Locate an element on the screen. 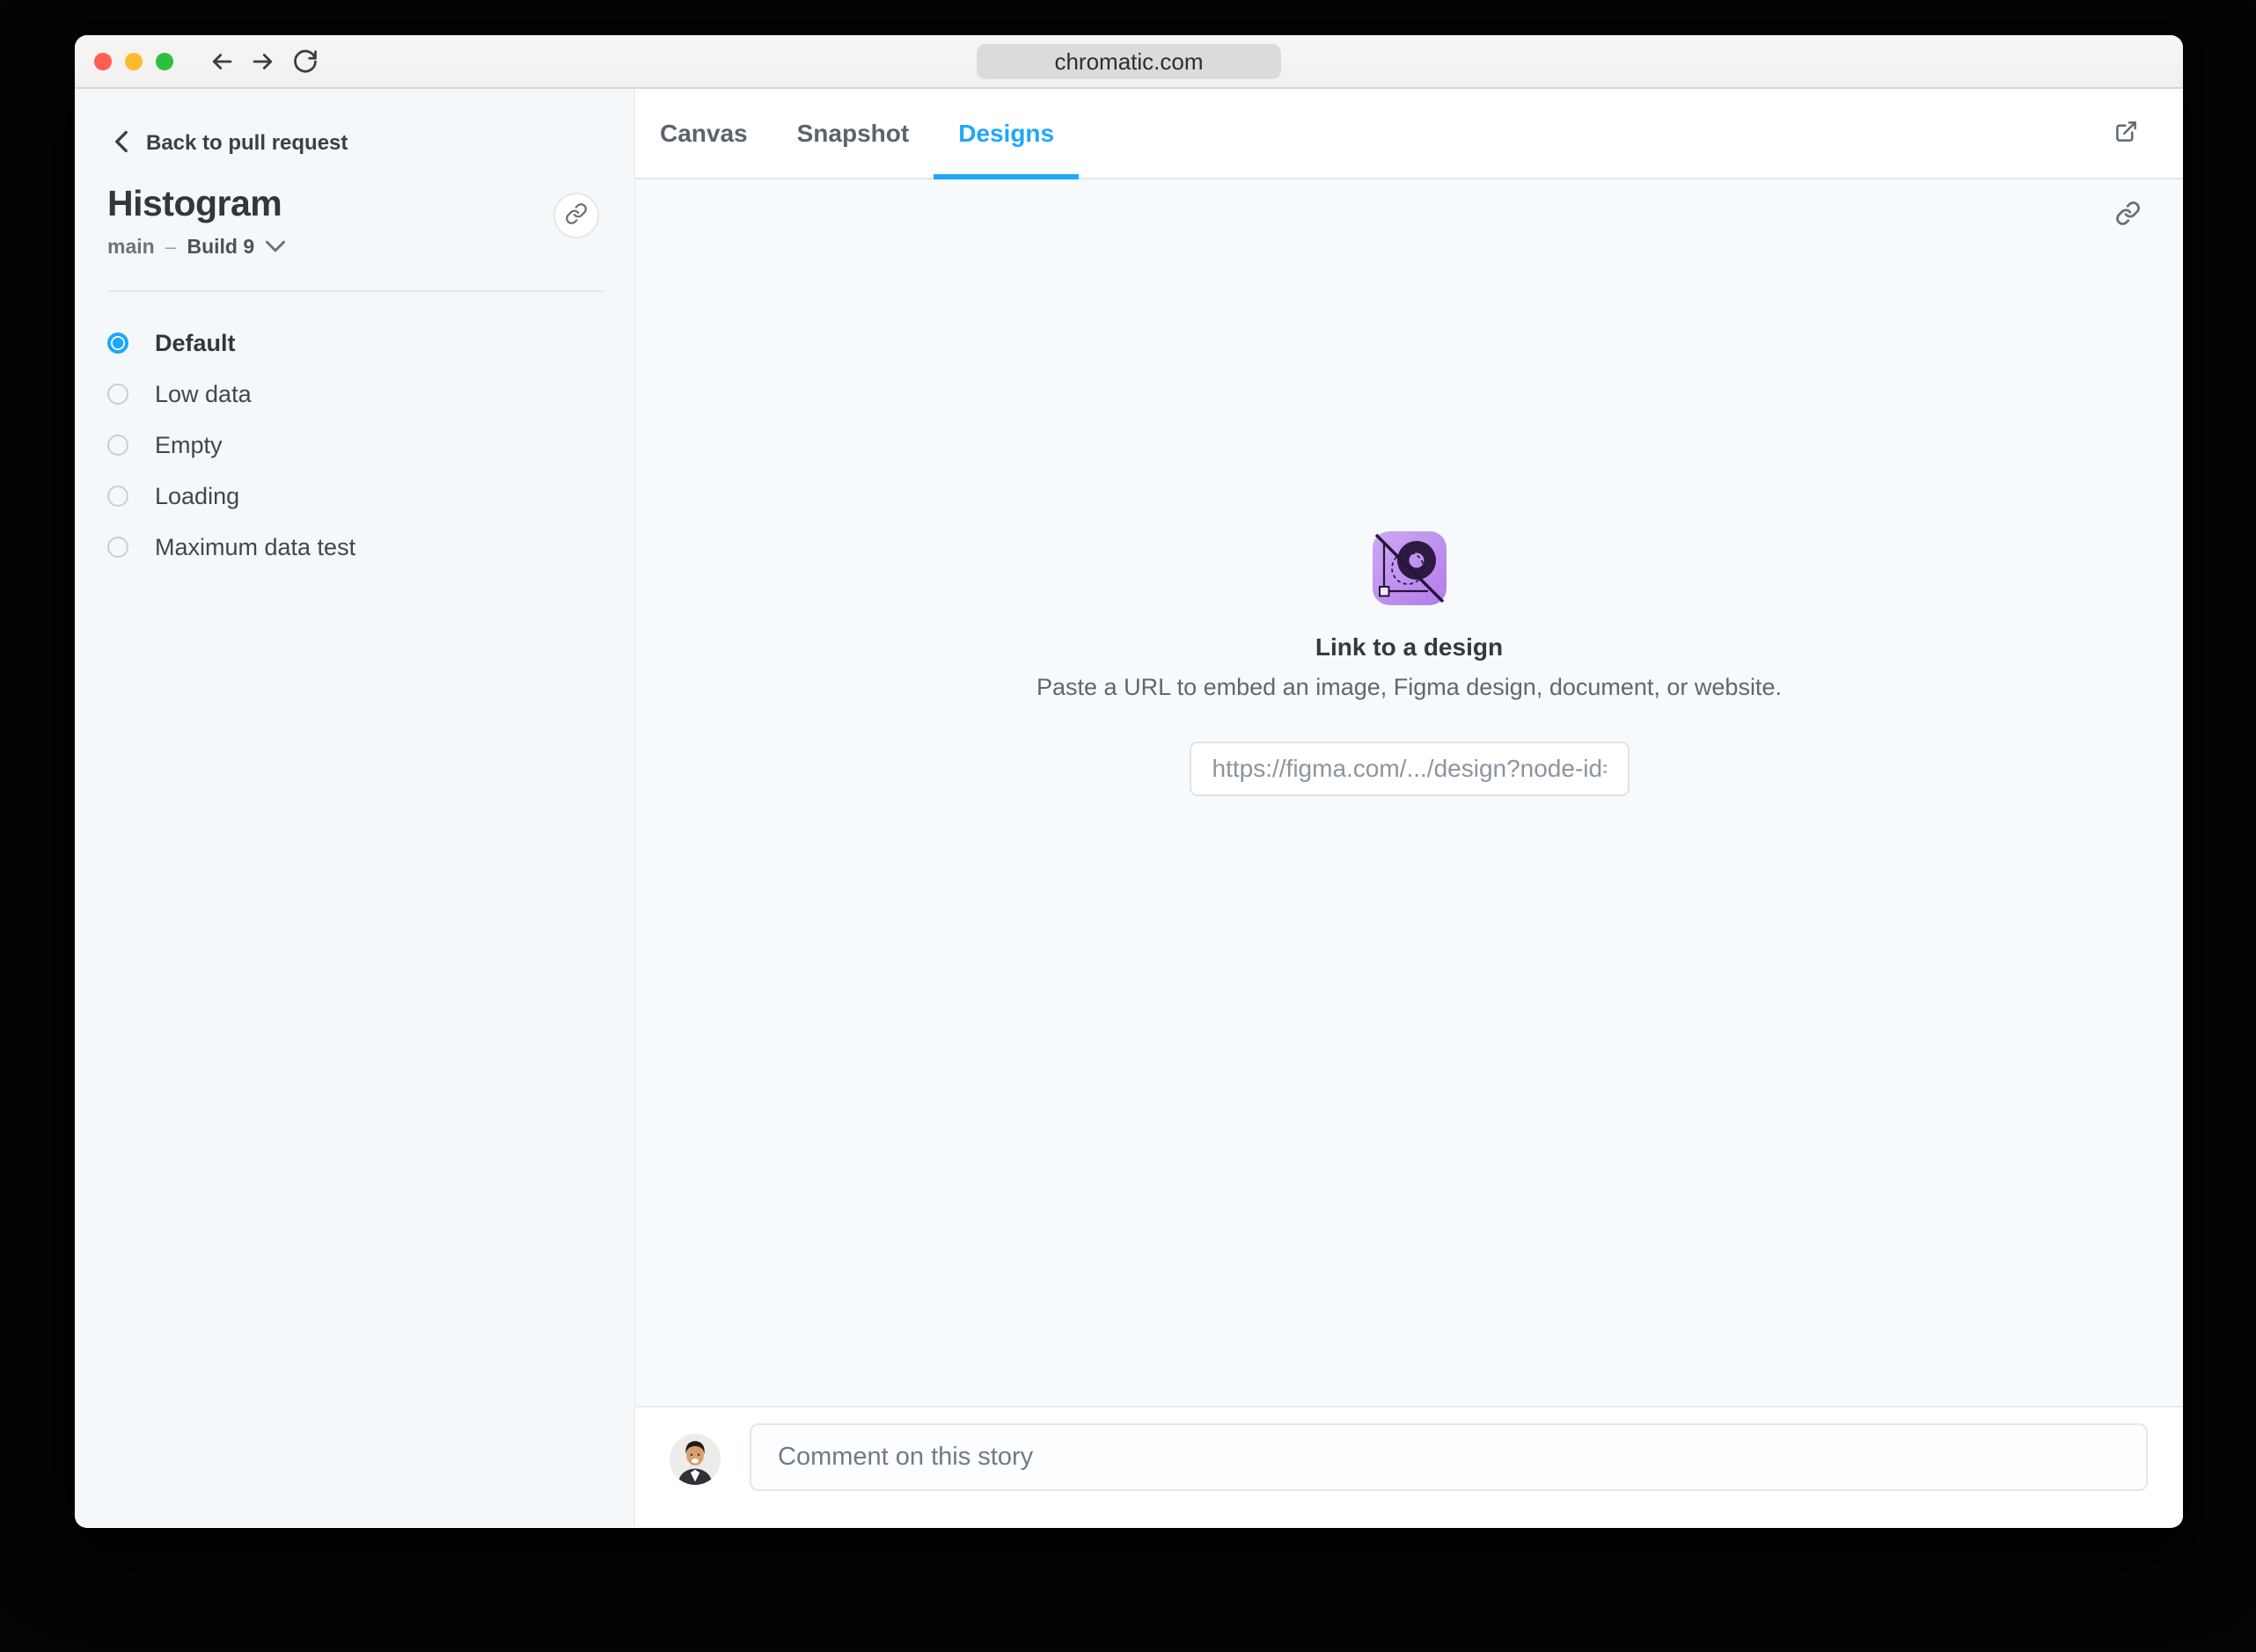  story-link-button is located at coordinates (576, 215).